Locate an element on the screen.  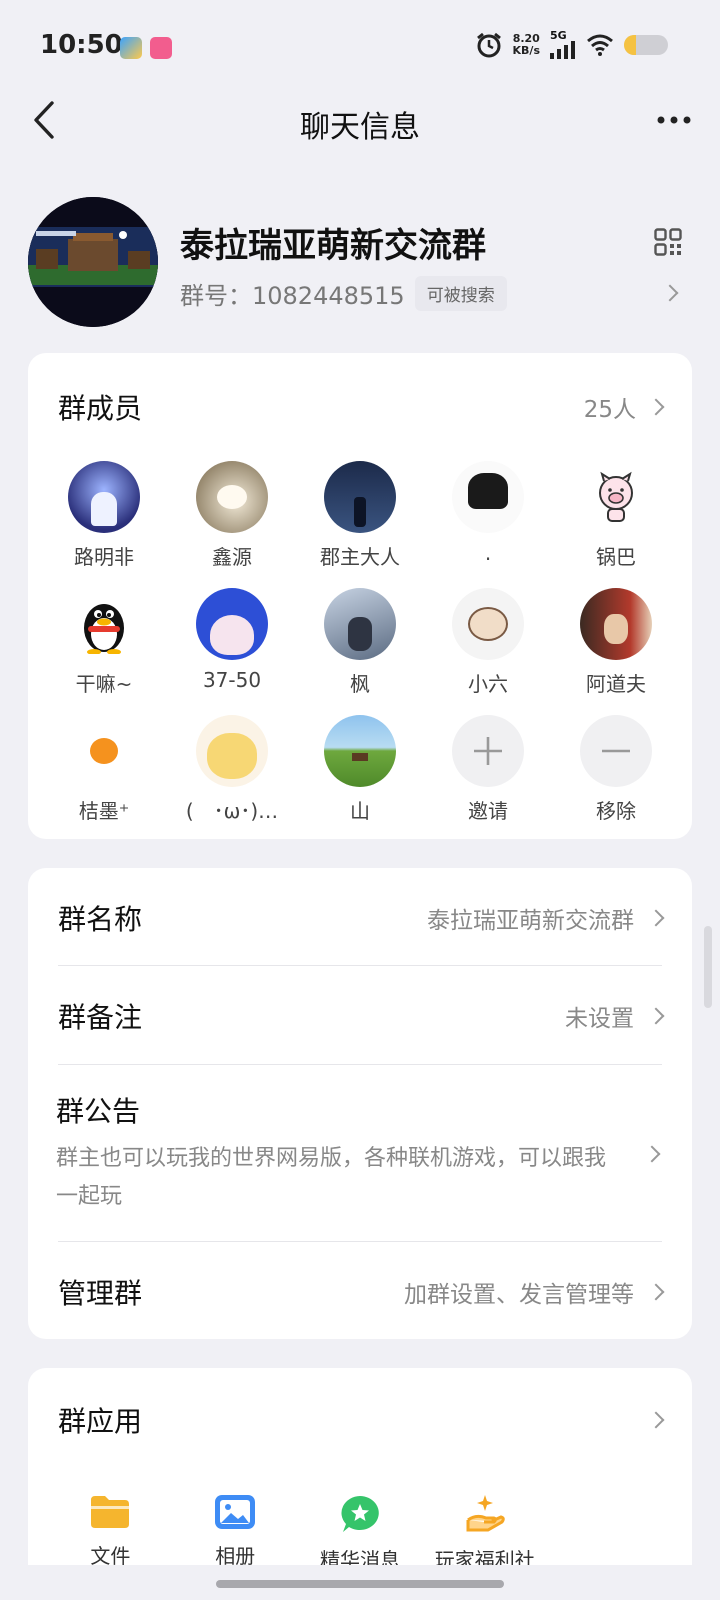
group-avatar-image is located at coordinates (93, 262).